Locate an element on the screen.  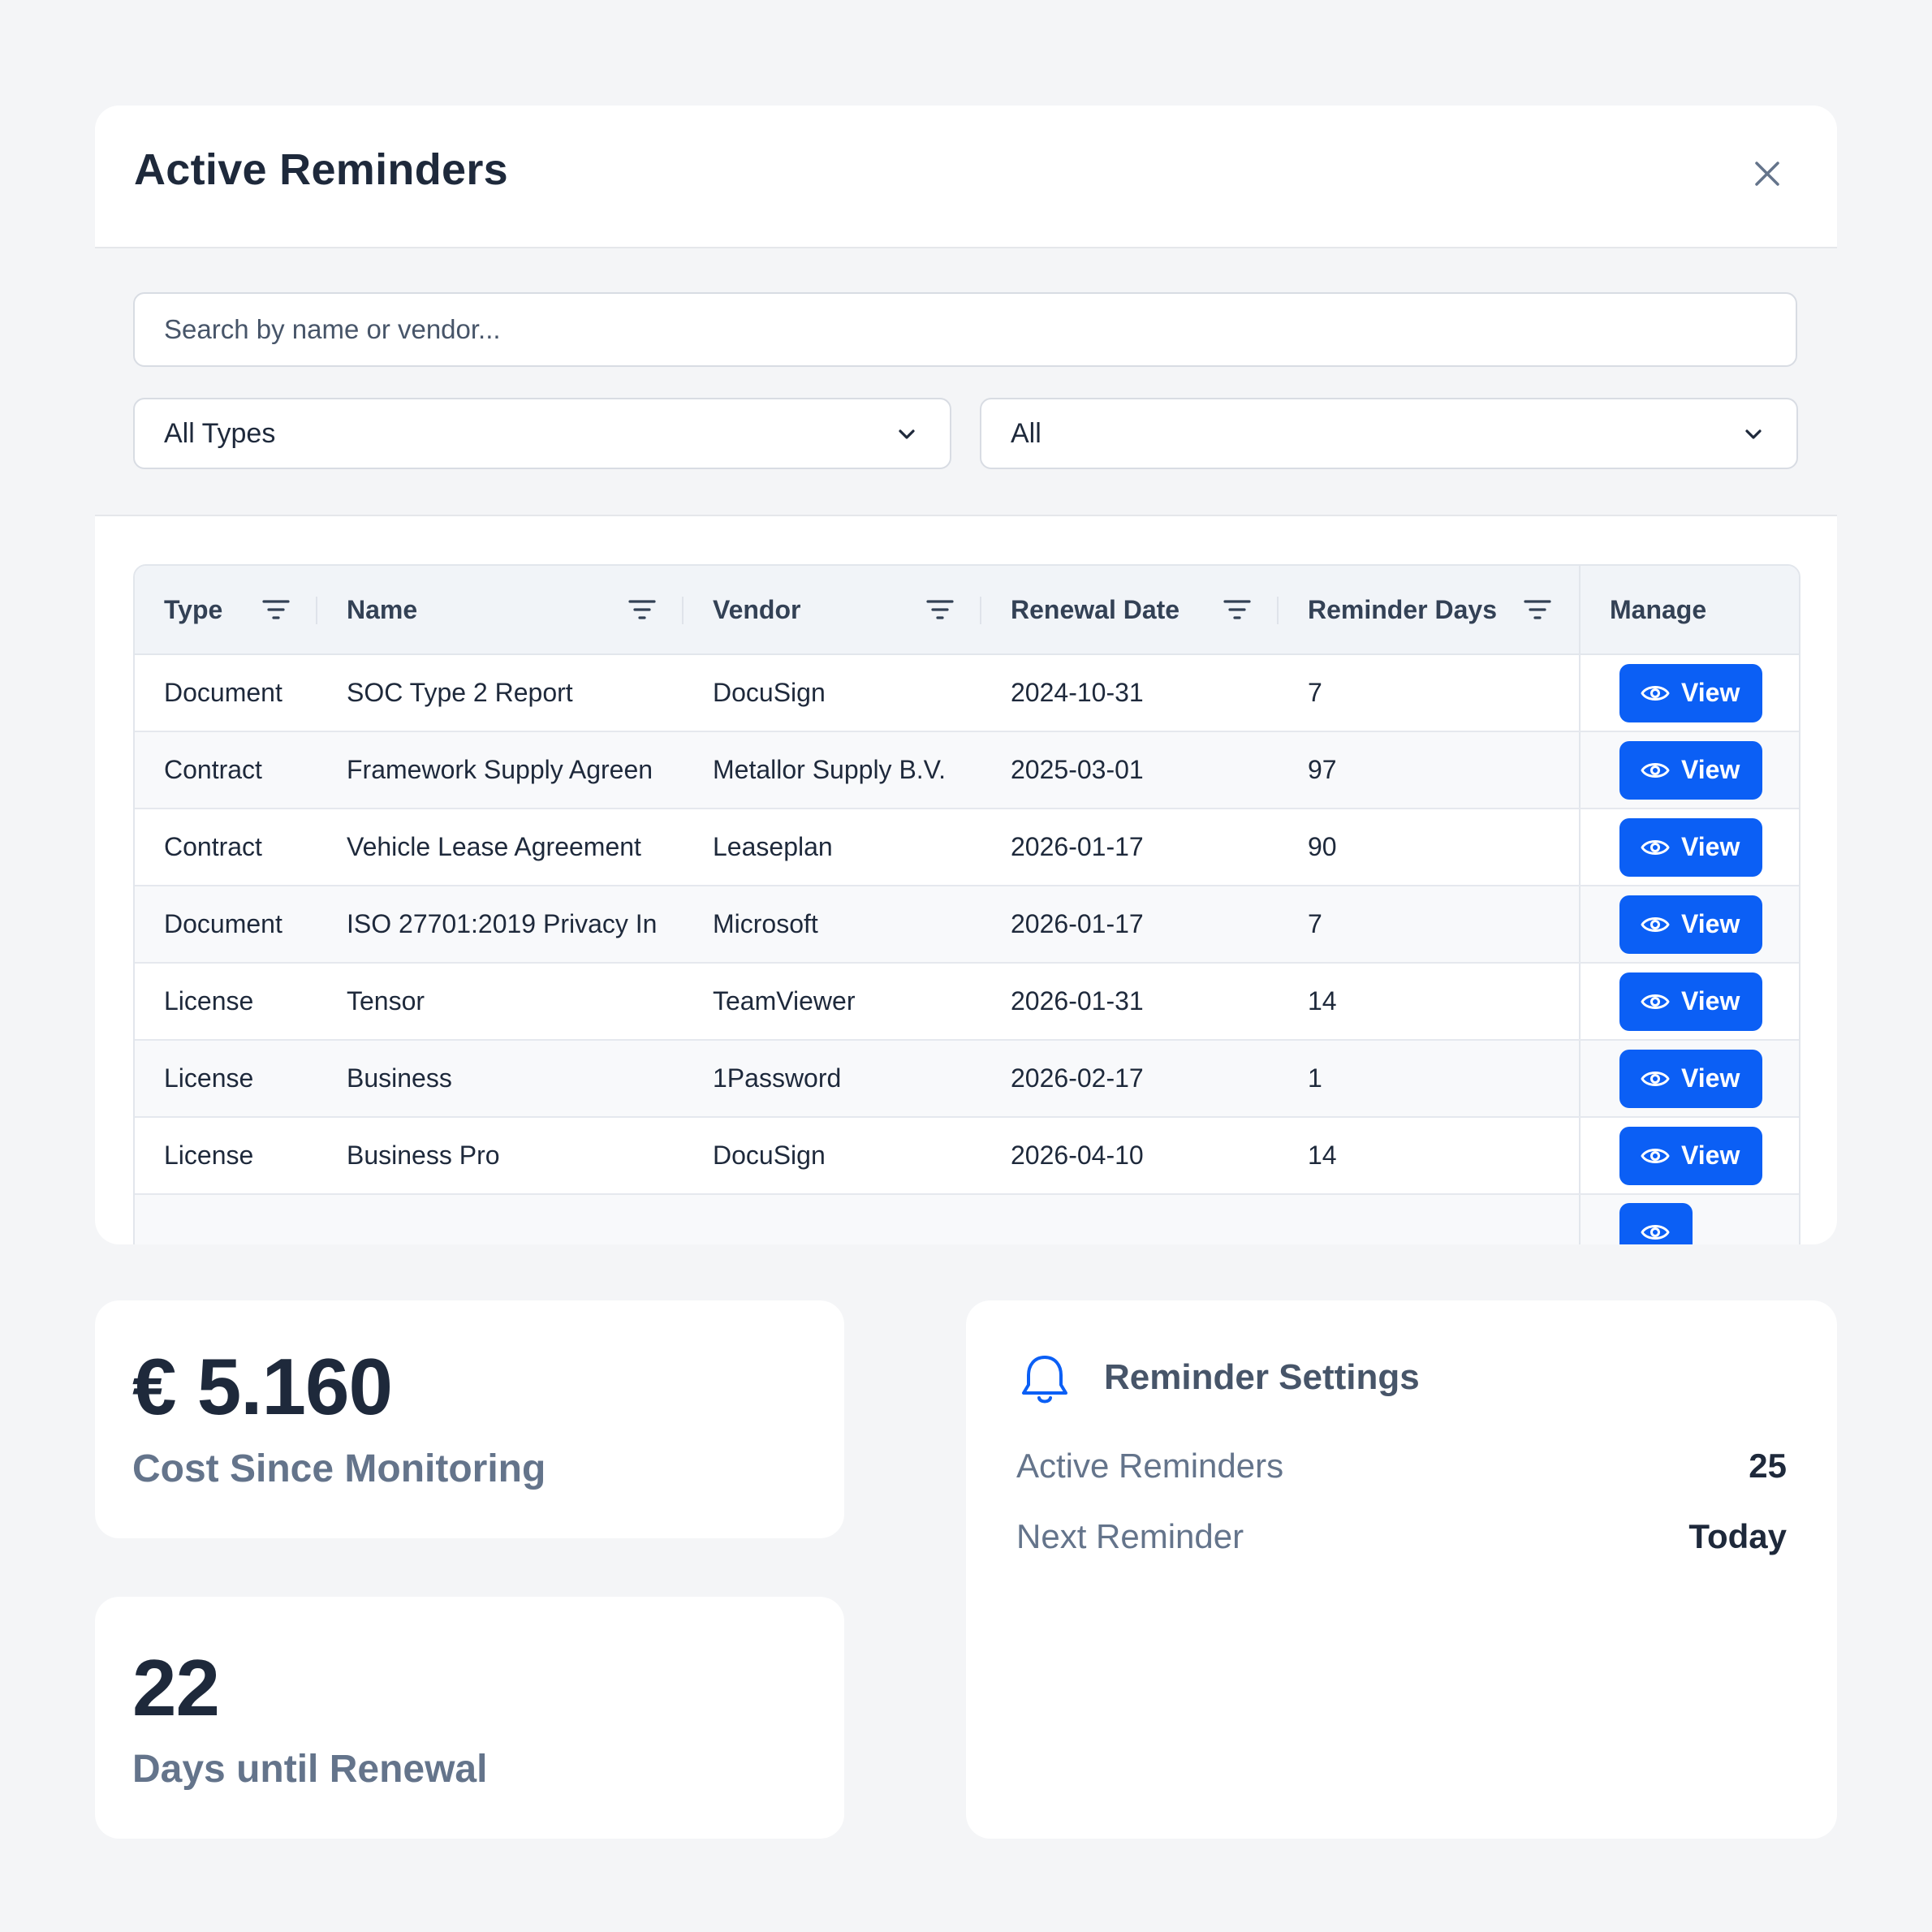
cell-vendor: Microsoft is located at coordinates (832, 925).